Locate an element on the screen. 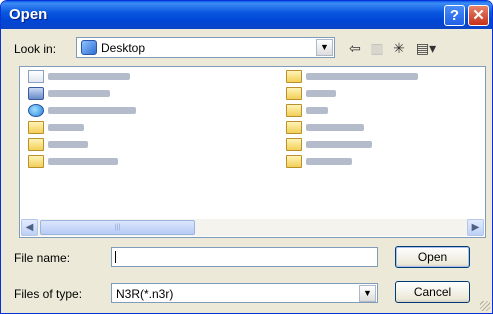  up-folder-icon: ▥ is located at coordinates (377, 48).